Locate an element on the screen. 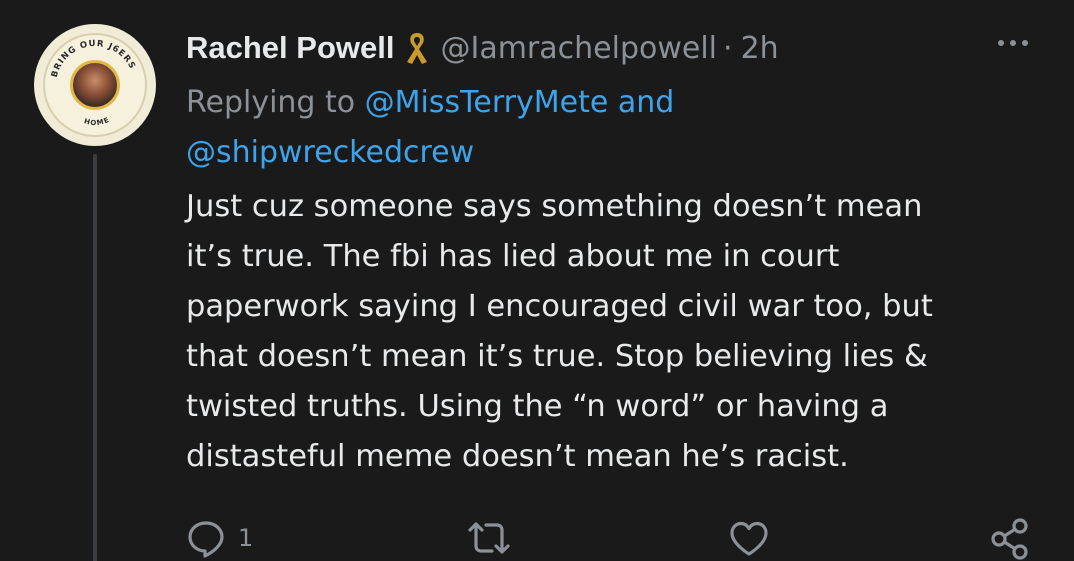  reply-button: 1 is located at coordinates (219, 538).